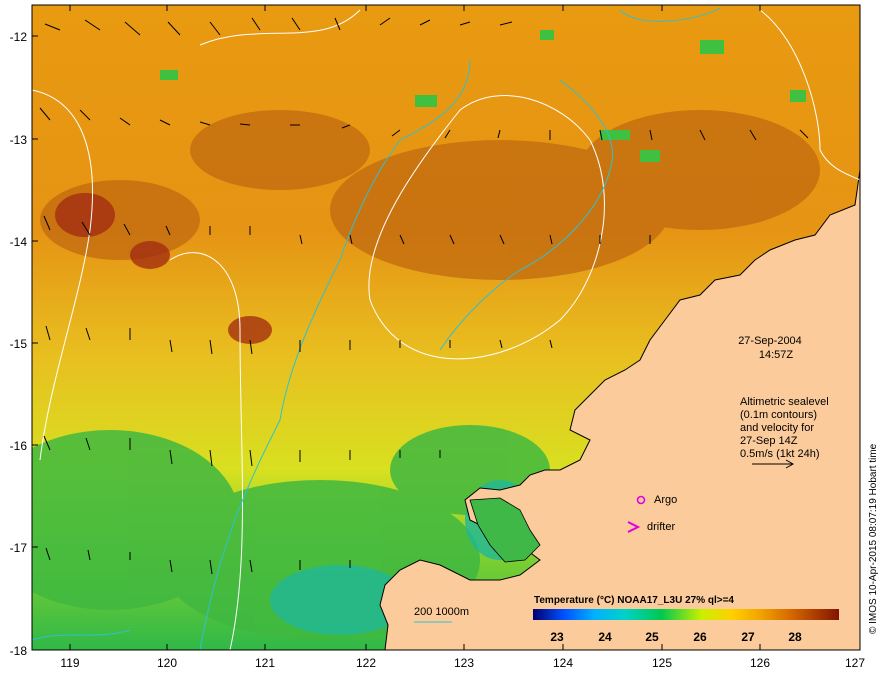 Image resolution: width=880 pixels, height=680 pixels. I want to click on colorbar-title: Temperature (°C) NOAA17_L3U 27% ql>=4, so click(634, 600).